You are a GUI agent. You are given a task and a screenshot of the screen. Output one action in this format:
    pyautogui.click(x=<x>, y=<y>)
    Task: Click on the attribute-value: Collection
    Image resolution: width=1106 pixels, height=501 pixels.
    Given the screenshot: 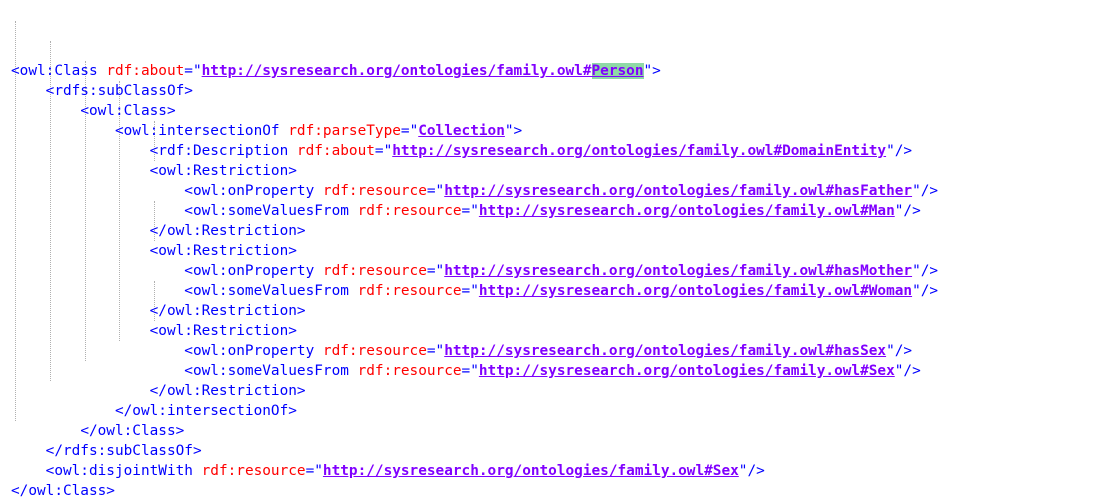 What is the action you would take?
    pyautogui.click(x=461, y=131)
    